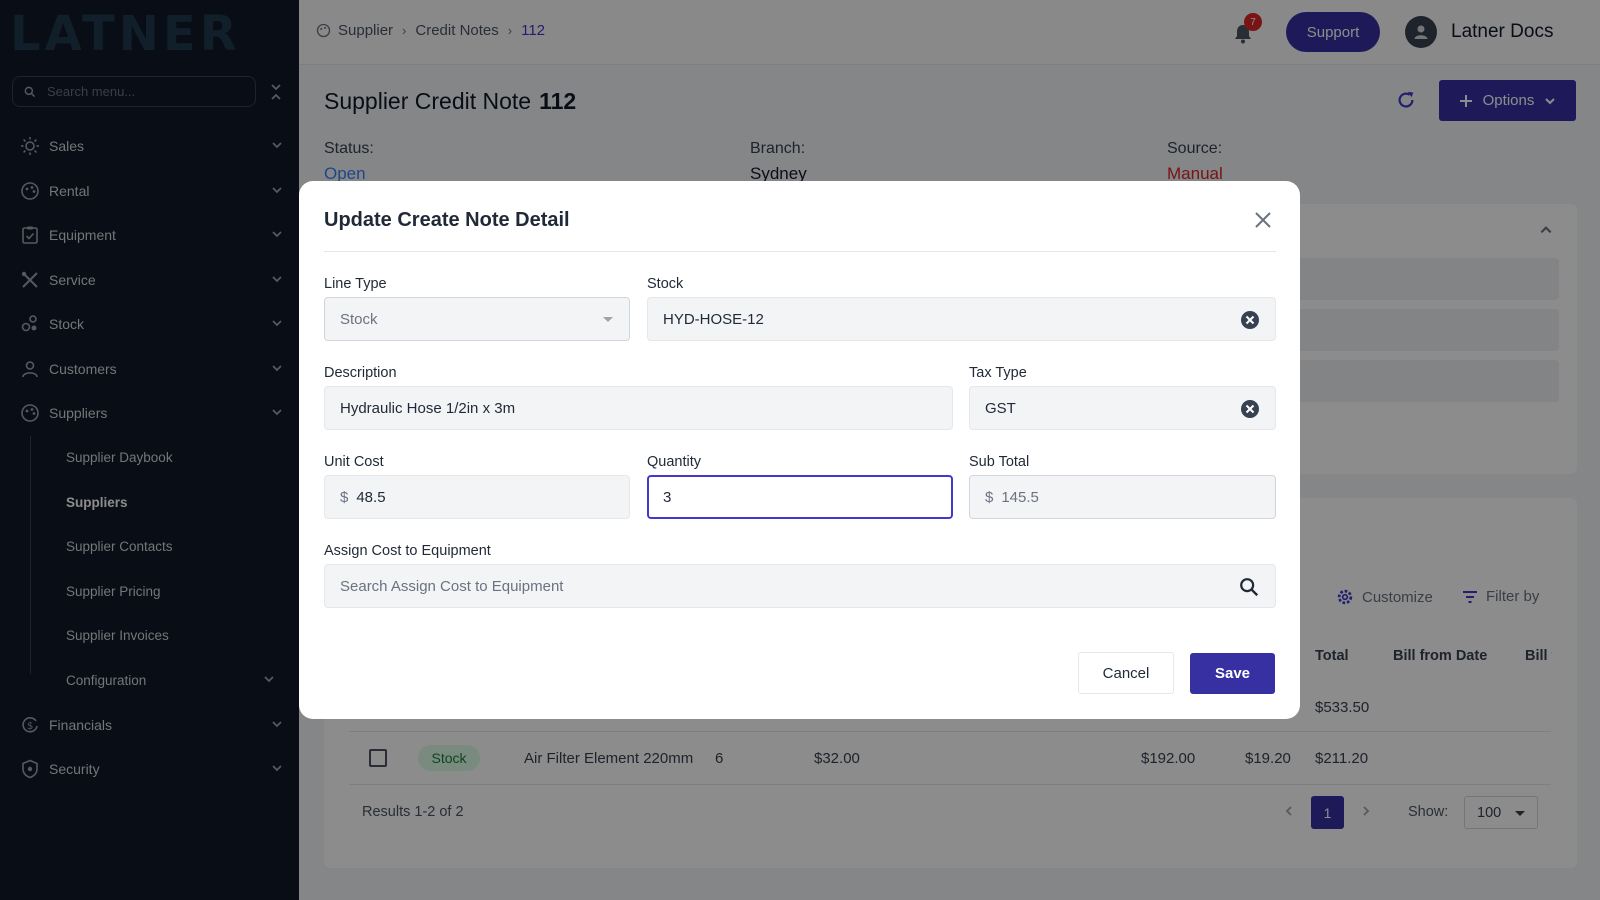 The image size is (1600, 900). What do you see at coordinates (407, 551) in the screenshot?
I see `assign-cost-label: Assign Cost to Equipment` at bounding box center [407, 551].